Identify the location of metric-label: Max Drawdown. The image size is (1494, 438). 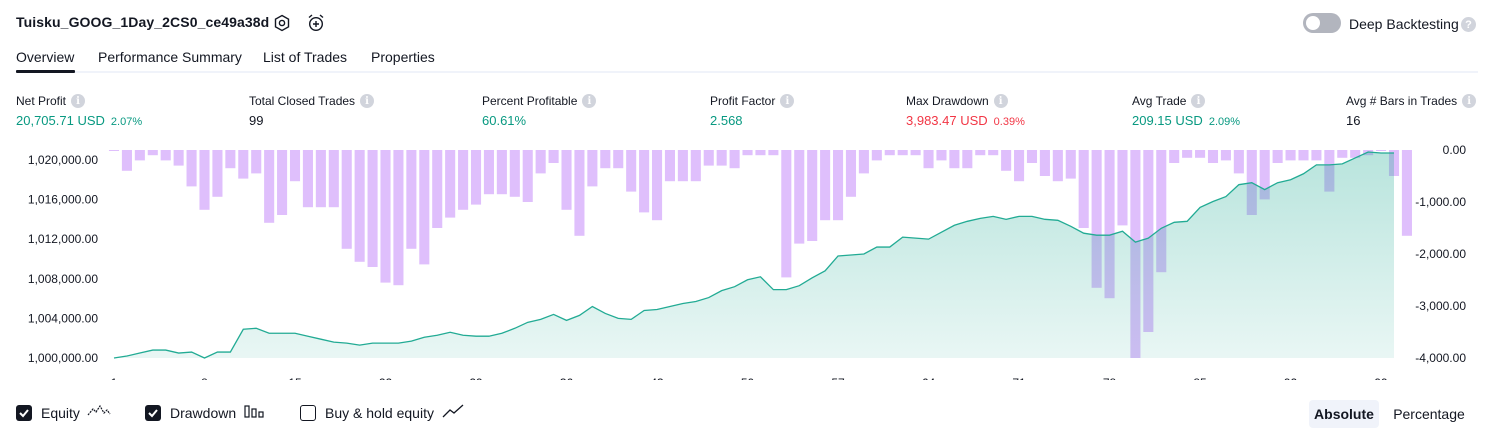
(947, 101).